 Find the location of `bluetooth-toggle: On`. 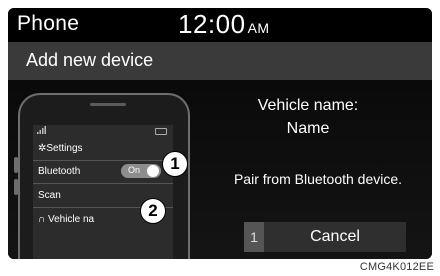

bluetooth-toggle: On is located at coordinates (141, 171).